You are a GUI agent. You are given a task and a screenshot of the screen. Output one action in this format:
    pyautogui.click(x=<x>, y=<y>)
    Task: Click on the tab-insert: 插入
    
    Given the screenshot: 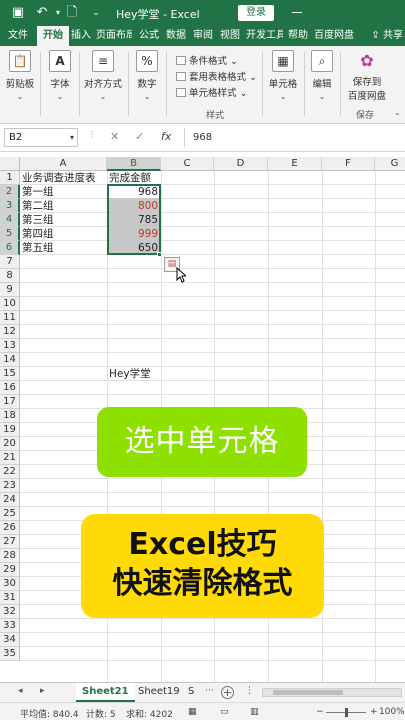 What is the action you would take?
    pyautogui.click(x=81, y=36)
    